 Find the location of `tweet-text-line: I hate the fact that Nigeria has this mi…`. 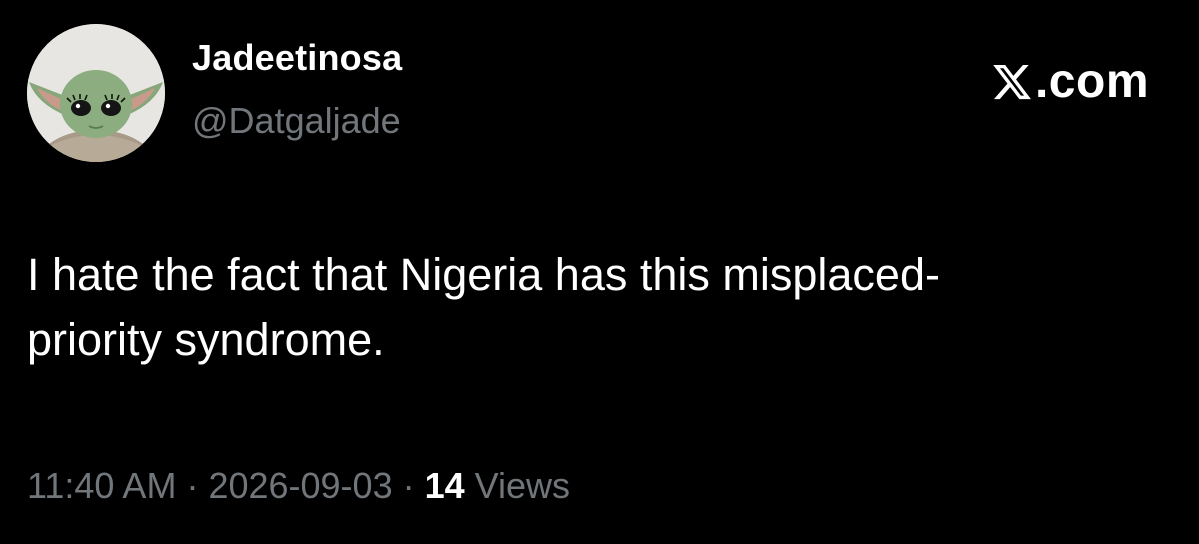

tweet-text-line: I hate the fact that Nigeria has this mi… is located at coordinates (483, 274).